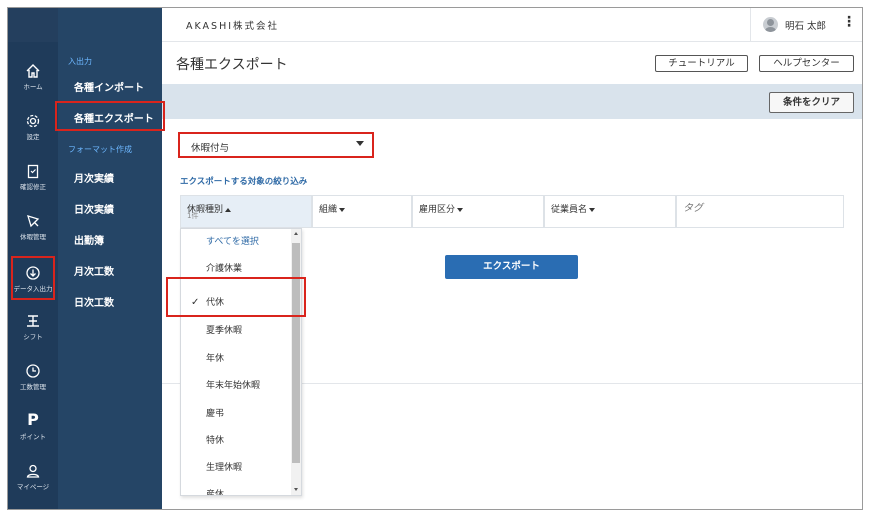  I want to click on scroll-down-icon, so click(296, 489).